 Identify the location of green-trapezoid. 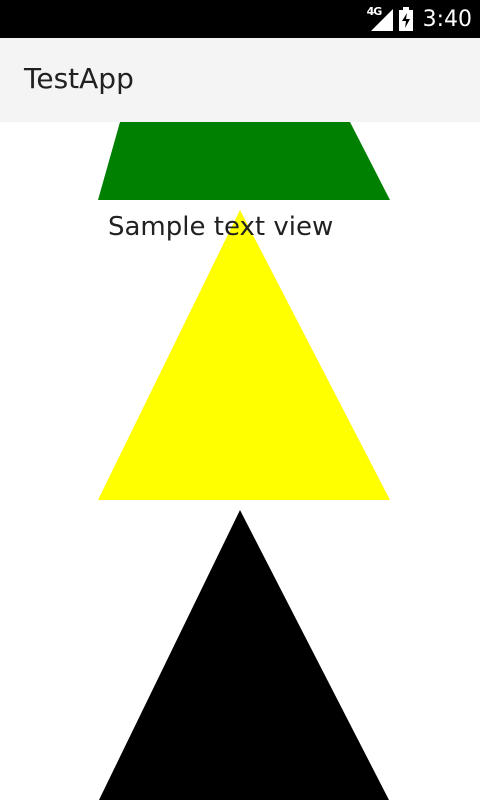
(244, 161).